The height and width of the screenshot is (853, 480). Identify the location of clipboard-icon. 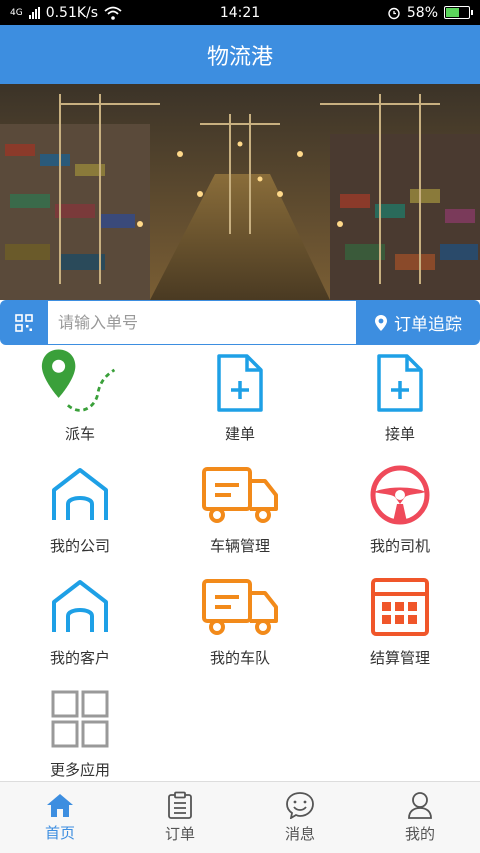
(180, 805).